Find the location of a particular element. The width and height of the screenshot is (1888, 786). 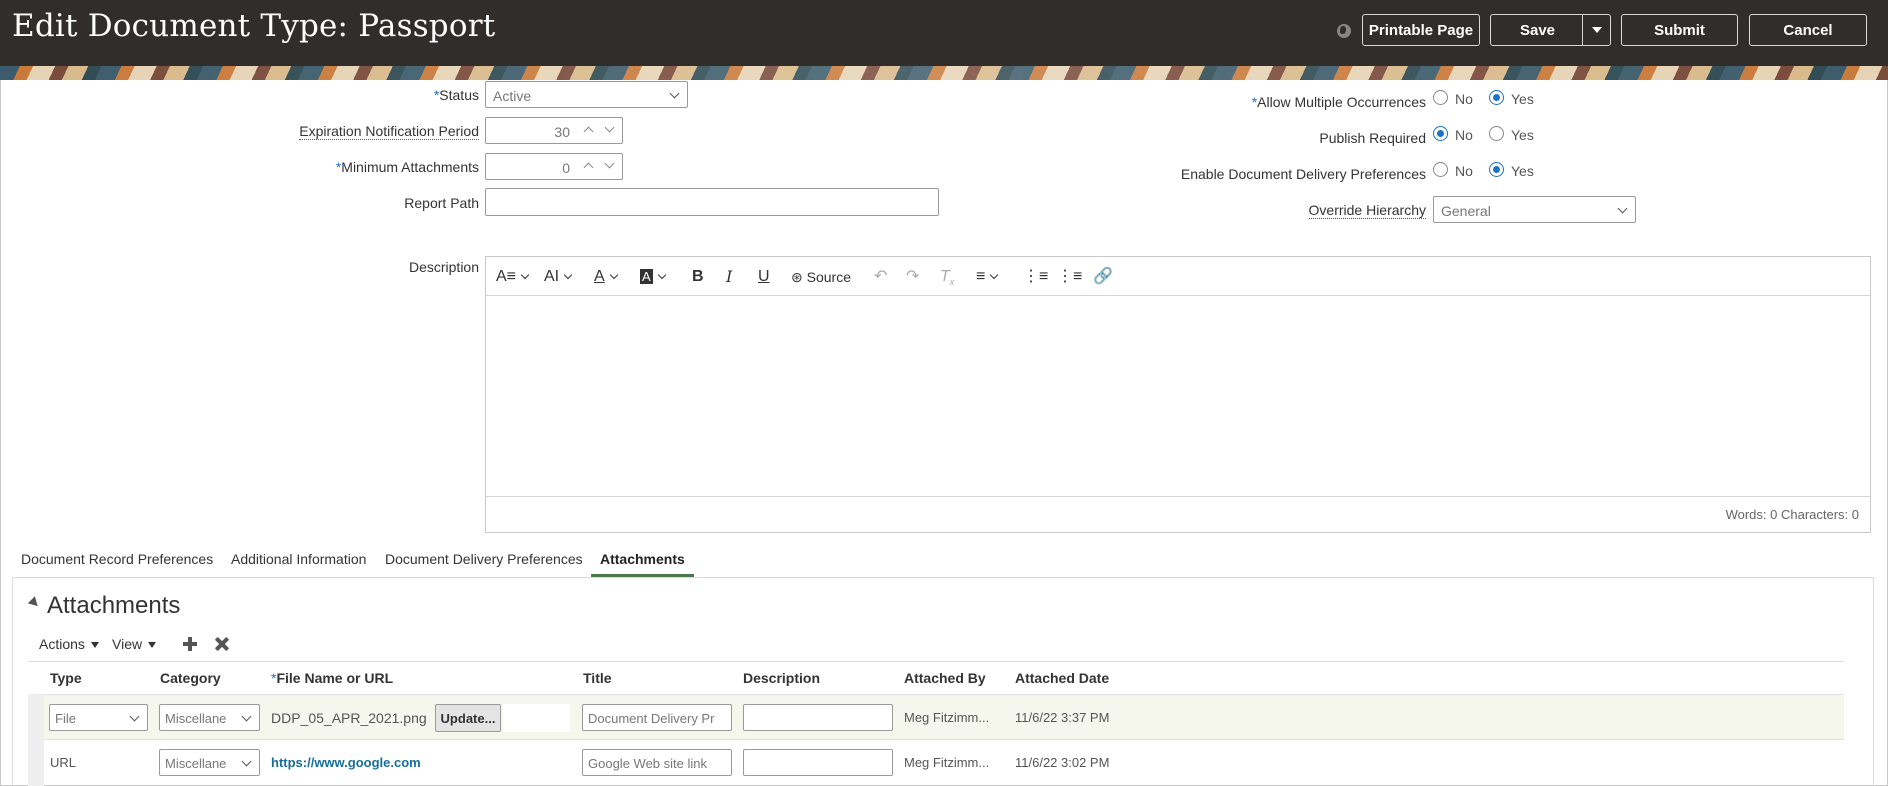

view-menu: View is located at coordinates (134, 644).